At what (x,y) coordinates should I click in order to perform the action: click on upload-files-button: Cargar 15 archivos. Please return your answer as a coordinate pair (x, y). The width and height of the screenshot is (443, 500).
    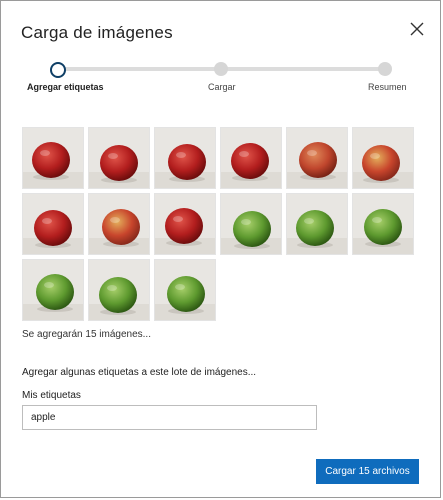
    Looking at the image, I should click on (367, 471).